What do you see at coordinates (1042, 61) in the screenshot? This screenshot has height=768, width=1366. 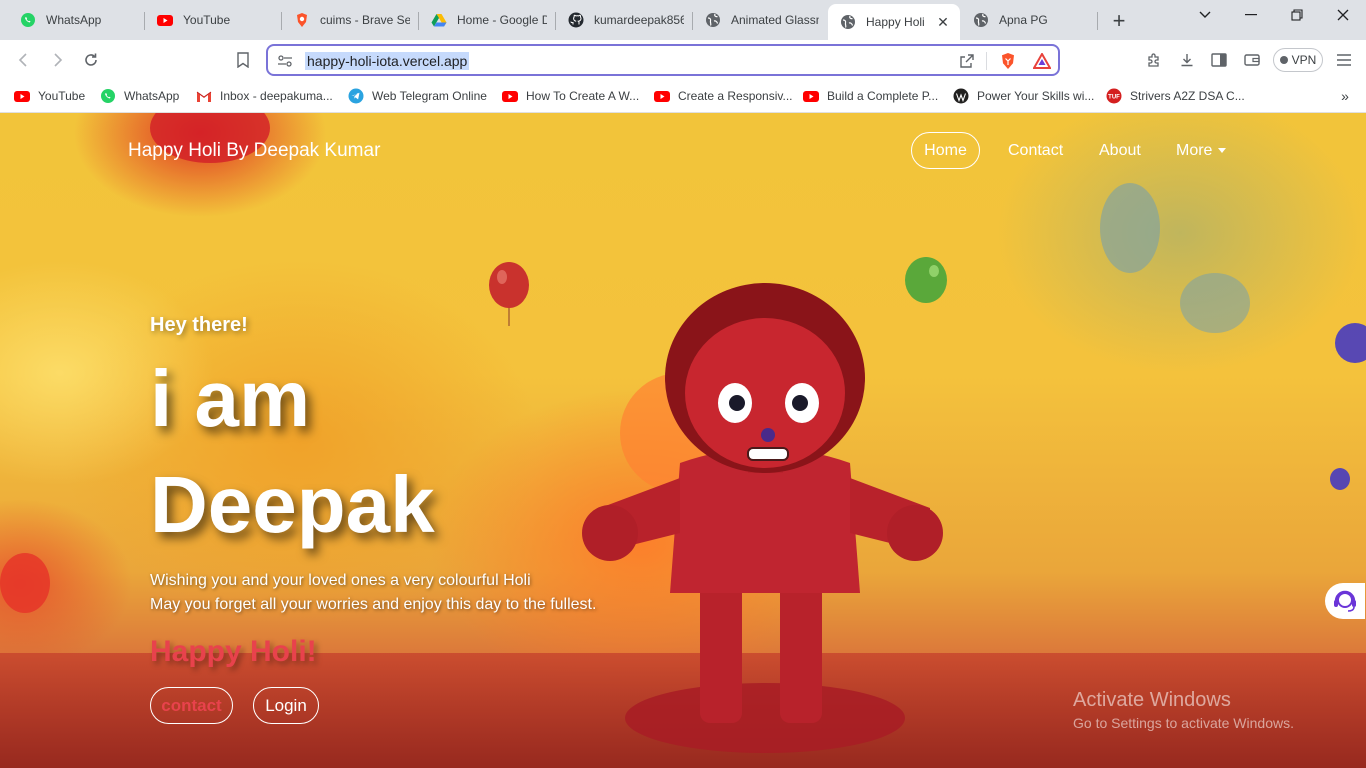 I see `brave-rewards-icon` at bounding box center [1042, 61].